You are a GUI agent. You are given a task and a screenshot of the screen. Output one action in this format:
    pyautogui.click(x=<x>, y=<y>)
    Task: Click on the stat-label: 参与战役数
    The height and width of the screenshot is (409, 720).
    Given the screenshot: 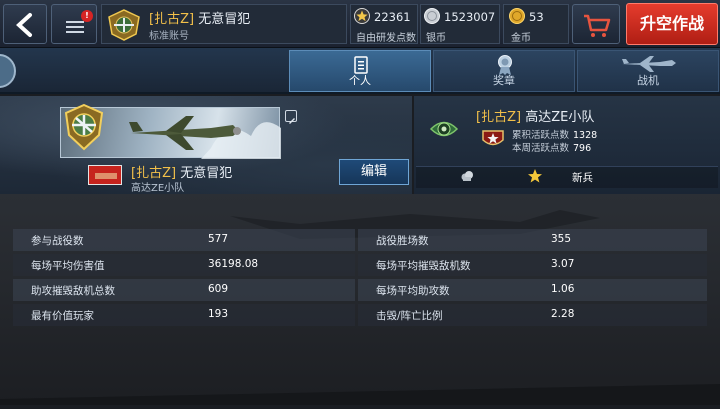 What is the action you would take?
    pyautogui.click(x=57, y=241)
    